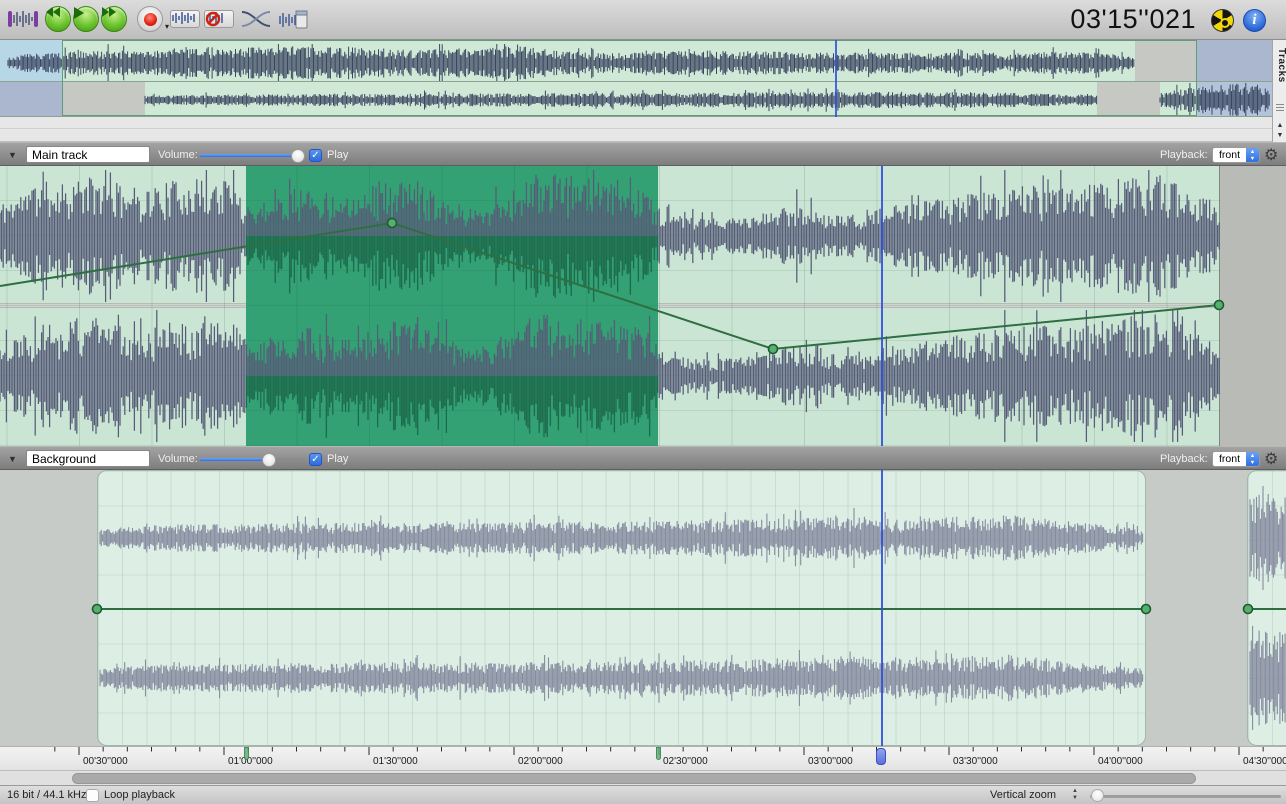 The image size is (1286, 804). What do you see at coordinates (1271, 459) in the screenshot?
I see `background-settings-gear-icon: ⚙` at bounding box center [1271, 459].